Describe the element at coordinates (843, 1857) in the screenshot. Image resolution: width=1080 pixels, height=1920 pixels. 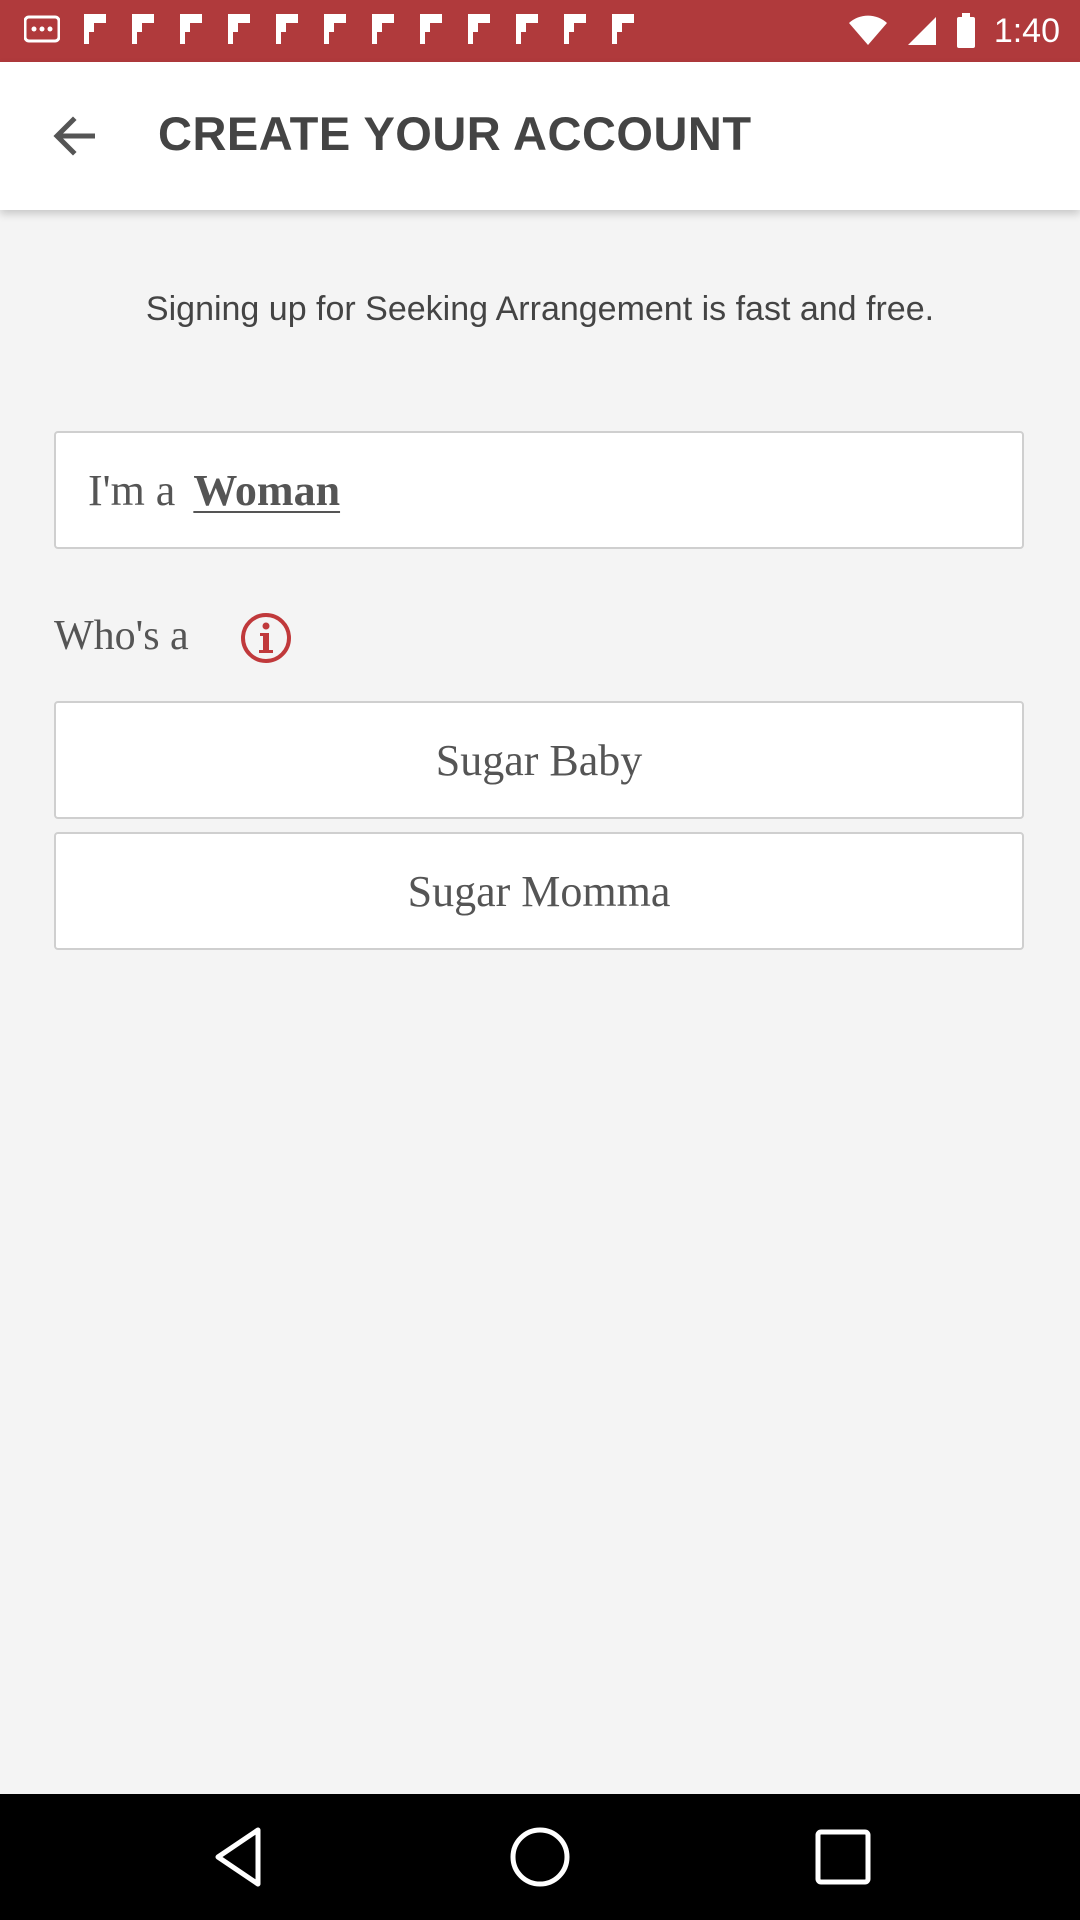
I see `recents-nav-icon` at that location.